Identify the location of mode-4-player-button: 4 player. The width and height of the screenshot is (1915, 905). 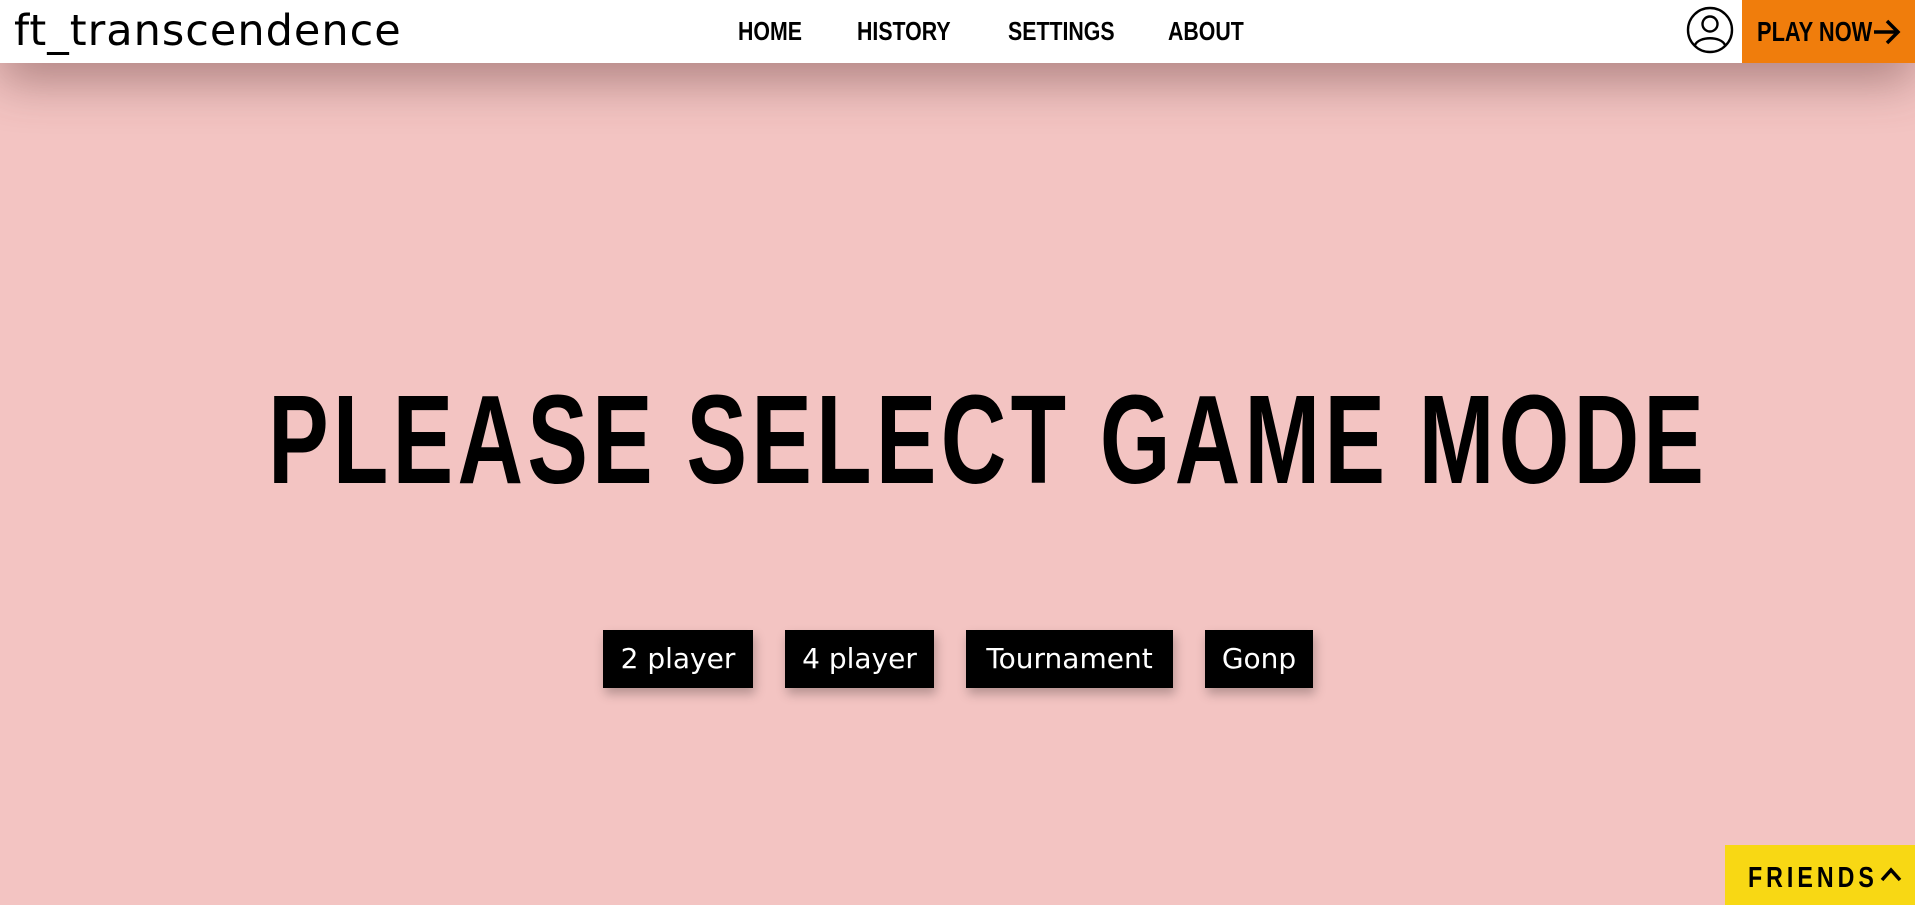
(859, 659).